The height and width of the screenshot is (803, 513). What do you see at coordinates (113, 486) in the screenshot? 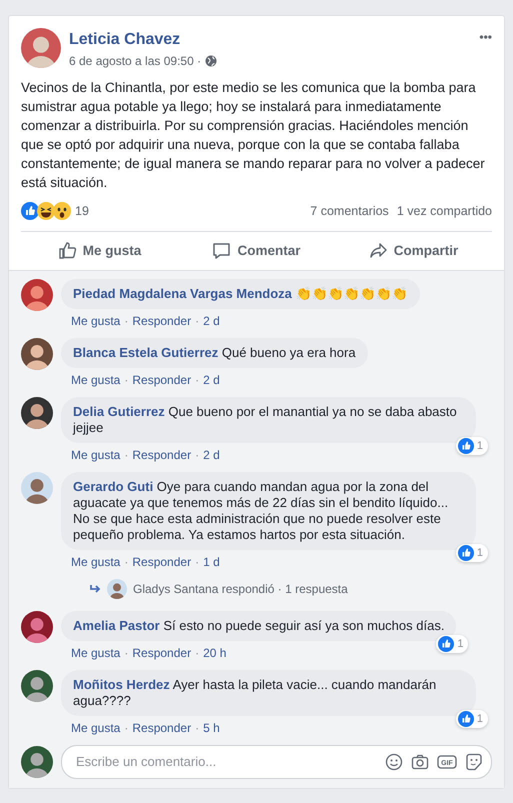
I see `commenter-name: Gerardo Guti` at bounding box center [113, 486].